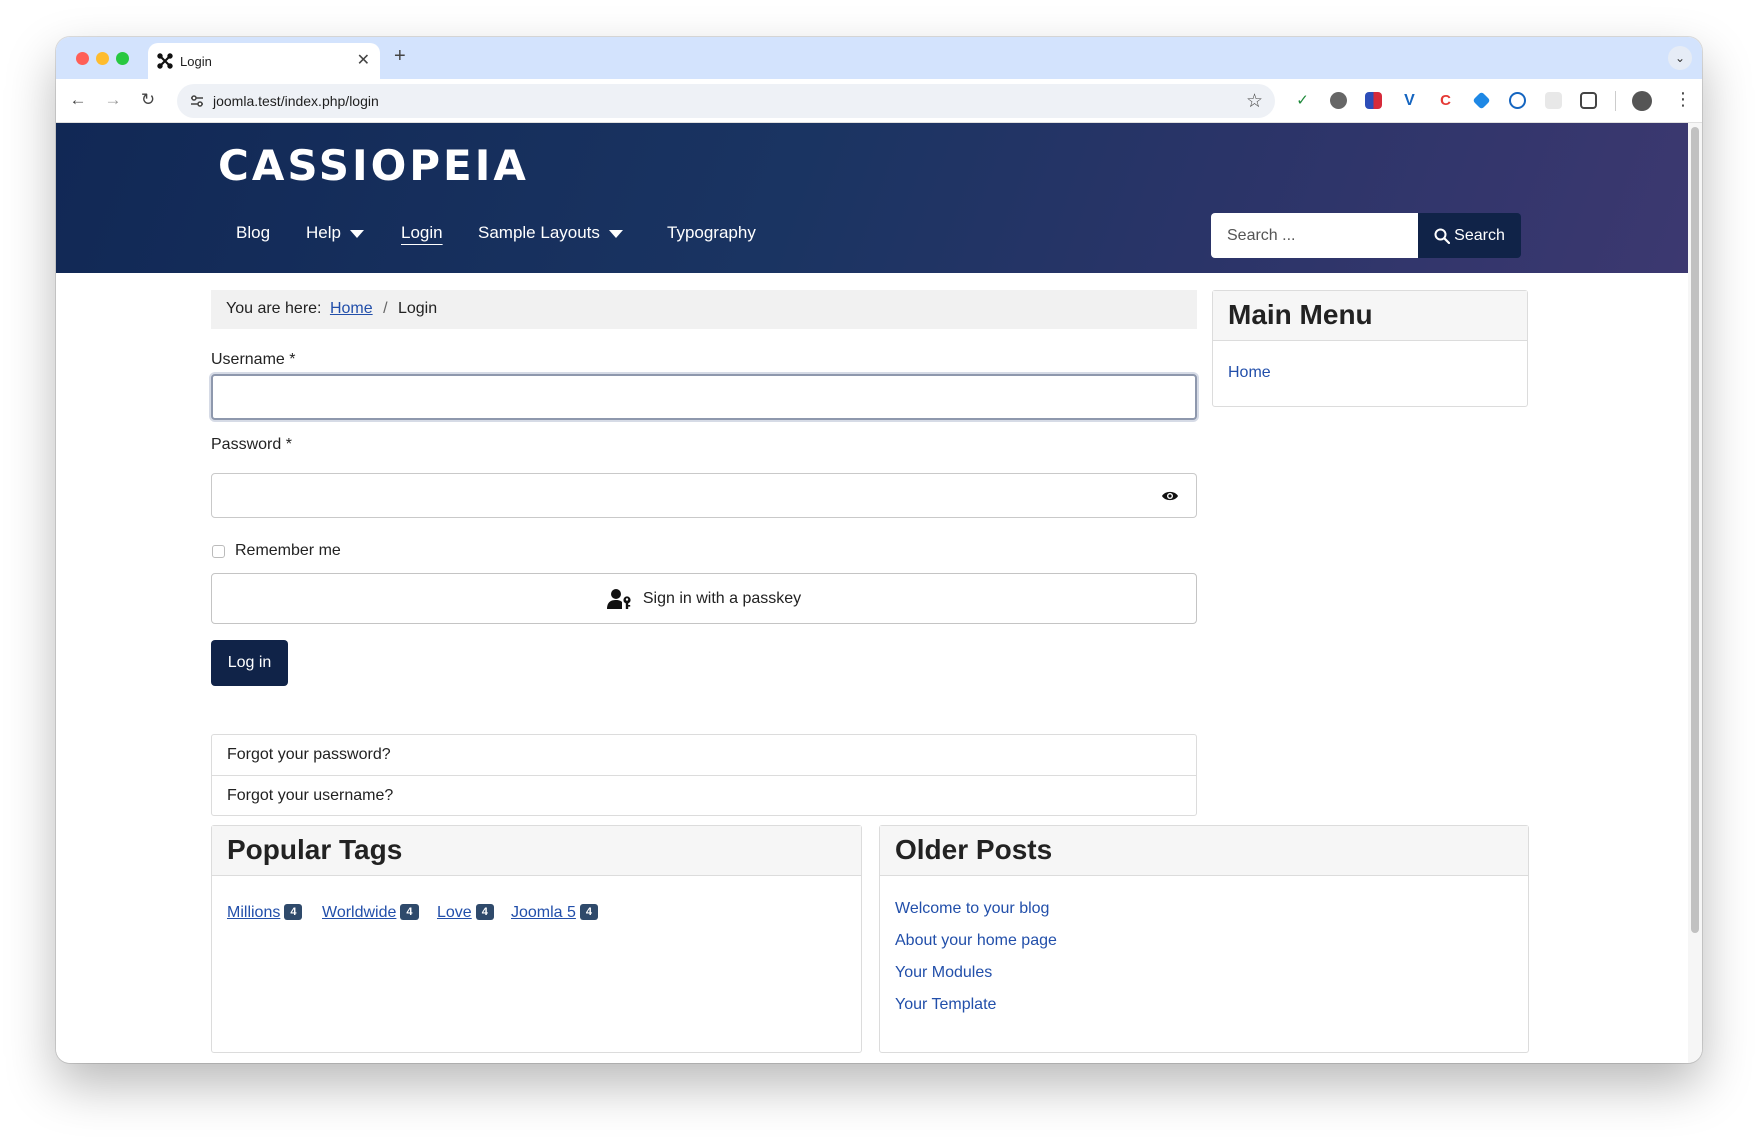 The width and height of the screenshot is (1758, 1137). What do you see at coordinates (677, 495) in the screenshot?
I see `password-field` at bounding box center [677, 495].